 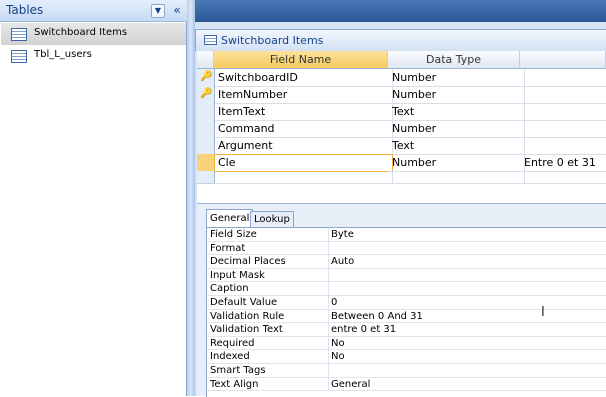 I want to click on property-row: Required No, so click(x=406, y=343).